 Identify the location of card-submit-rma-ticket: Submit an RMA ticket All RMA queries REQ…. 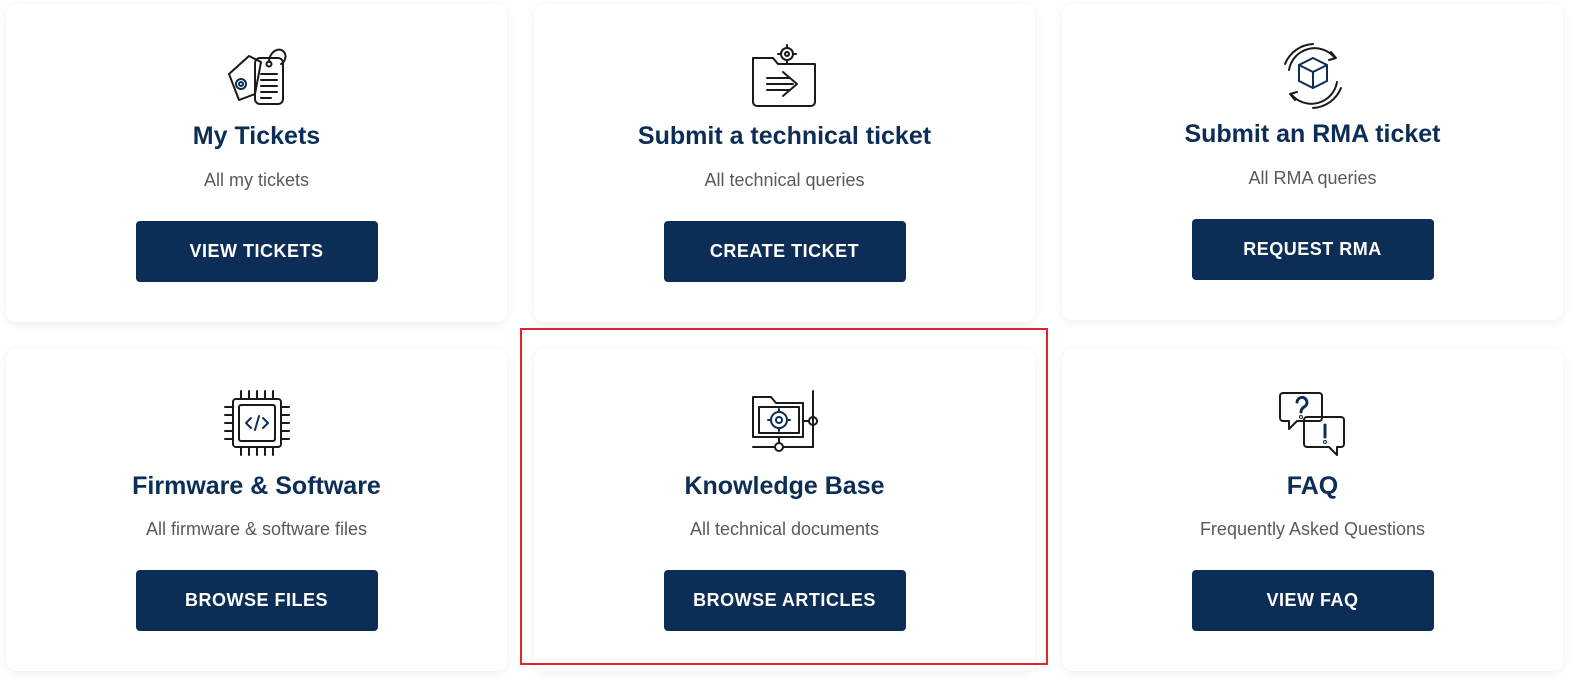
(1312, 162).